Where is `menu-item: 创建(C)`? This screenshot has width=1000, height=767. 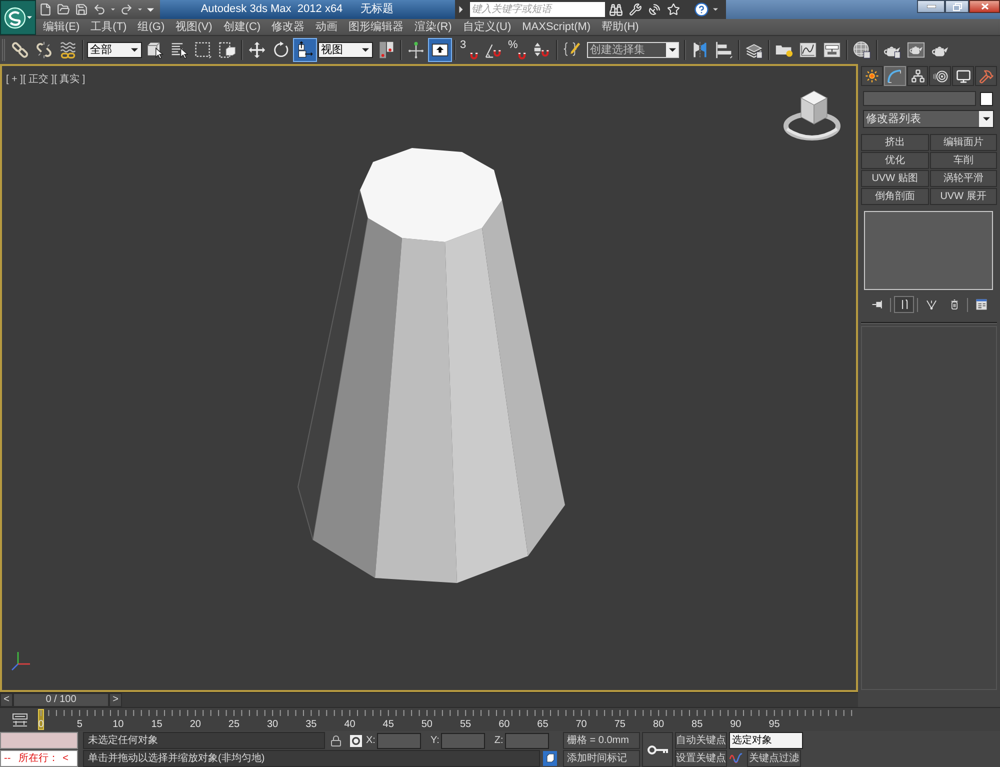 menu-item: 创建(C) is located at coordinates (242, 27).